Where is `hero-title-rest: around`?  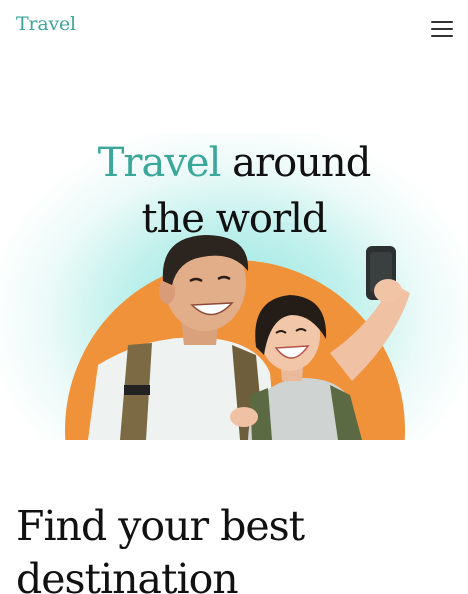
hero-title-rest: around is located at coordinates (295, 163).